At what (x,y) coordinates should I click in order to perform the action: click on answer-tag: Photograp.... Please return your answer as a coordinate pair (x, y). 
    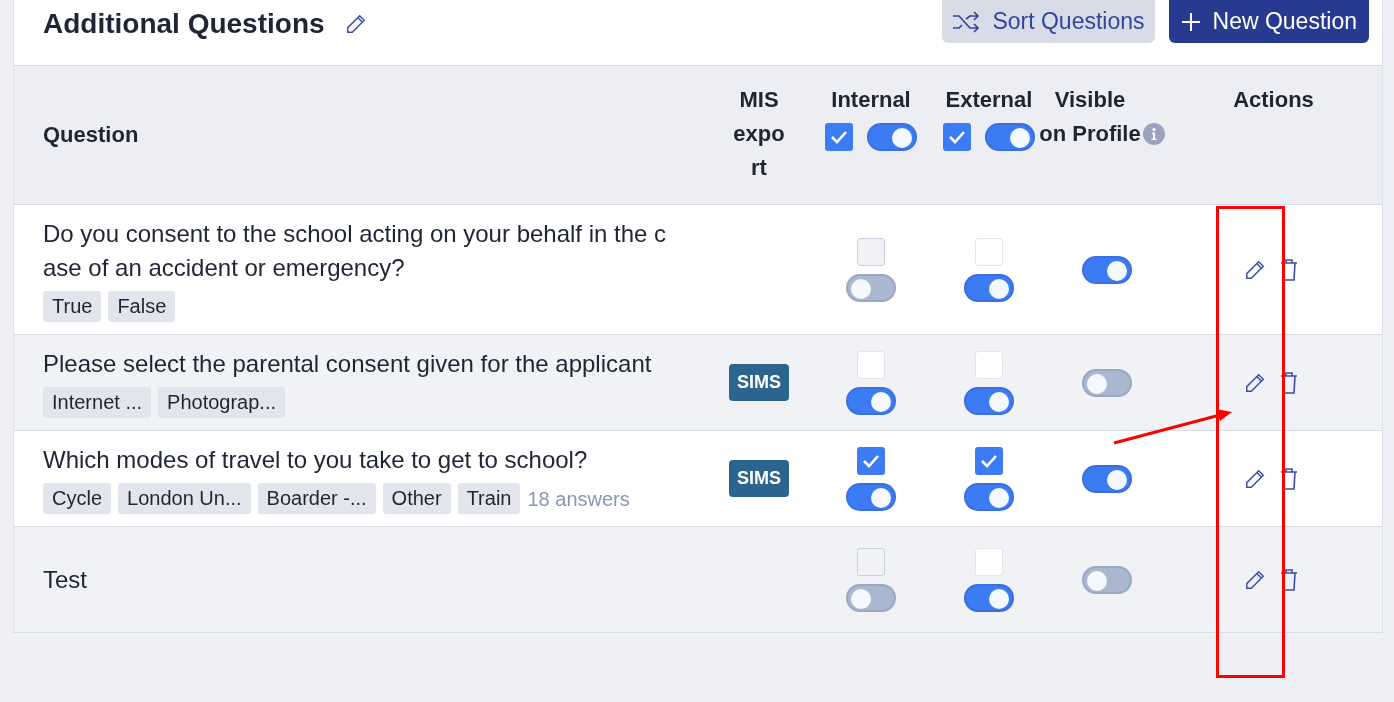
    Looking at the image, I should click on (222, 402).